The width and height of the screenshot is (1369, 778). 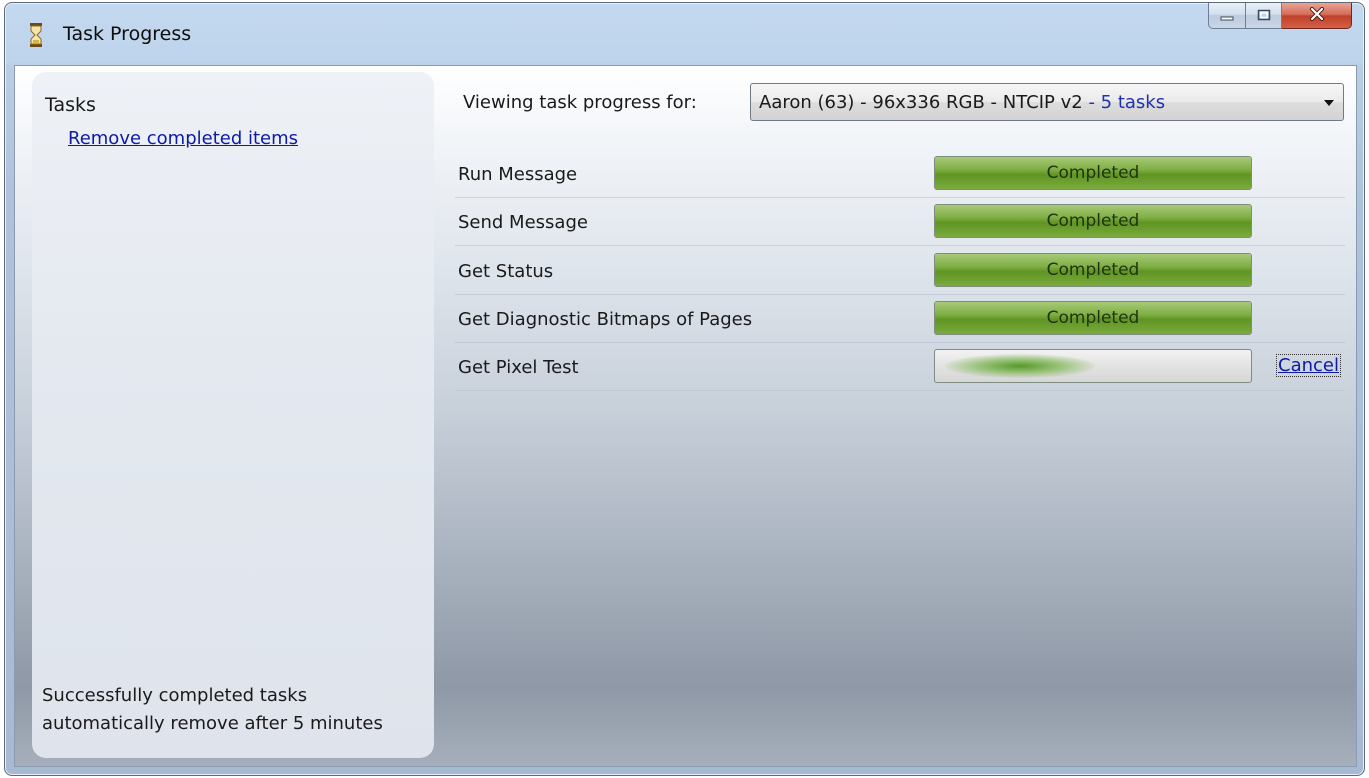 What do you see at coordinates (506, 271) in the screenshot?
I see `task-name: Get Status` at bounding box center [506, 271].